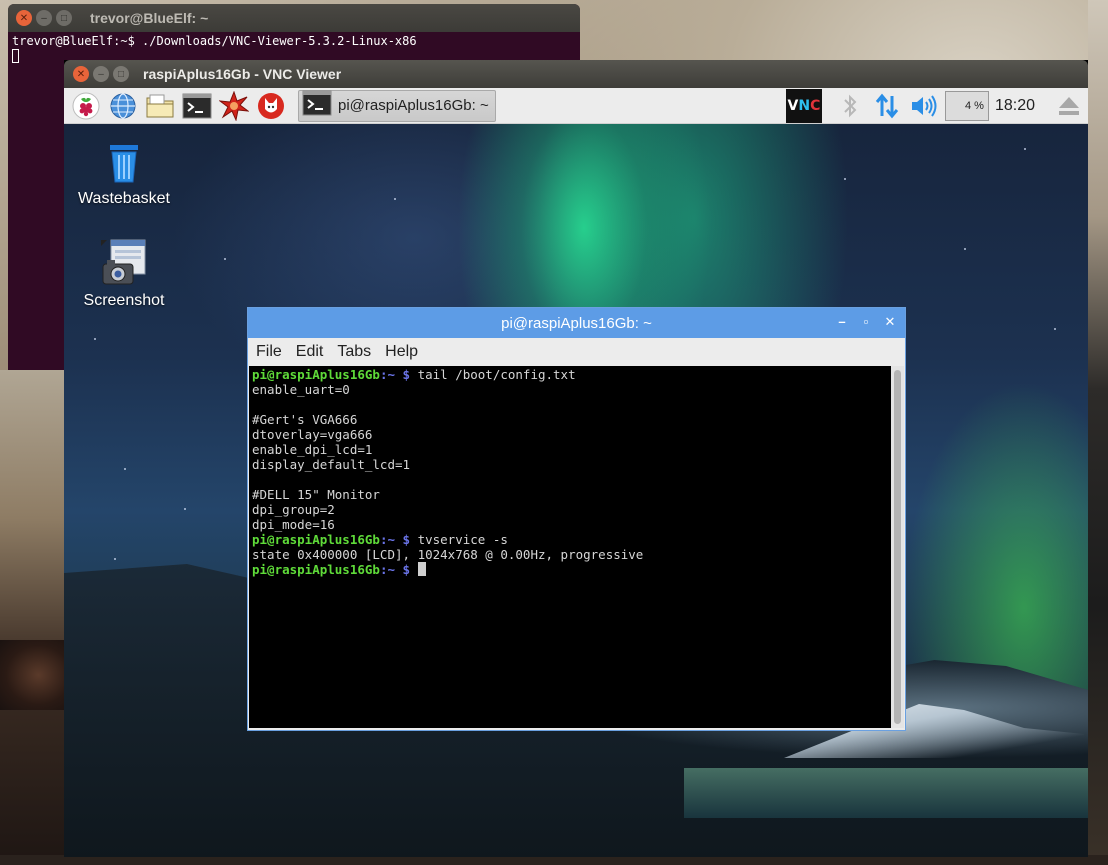  I want to click on host-desktop-wallpaper-right, so click(1098, 432).